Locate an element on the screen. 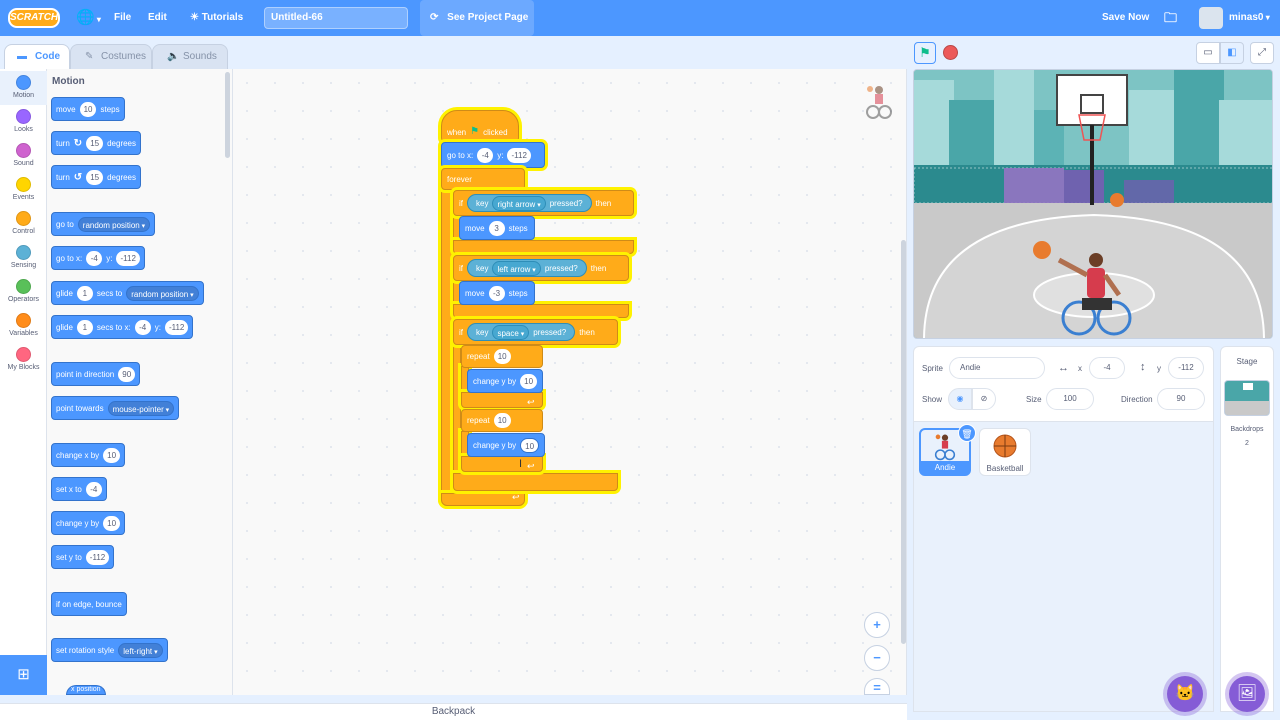  palette-block-glide: glide 1 secs to random position is located at coordinates (127, 293).